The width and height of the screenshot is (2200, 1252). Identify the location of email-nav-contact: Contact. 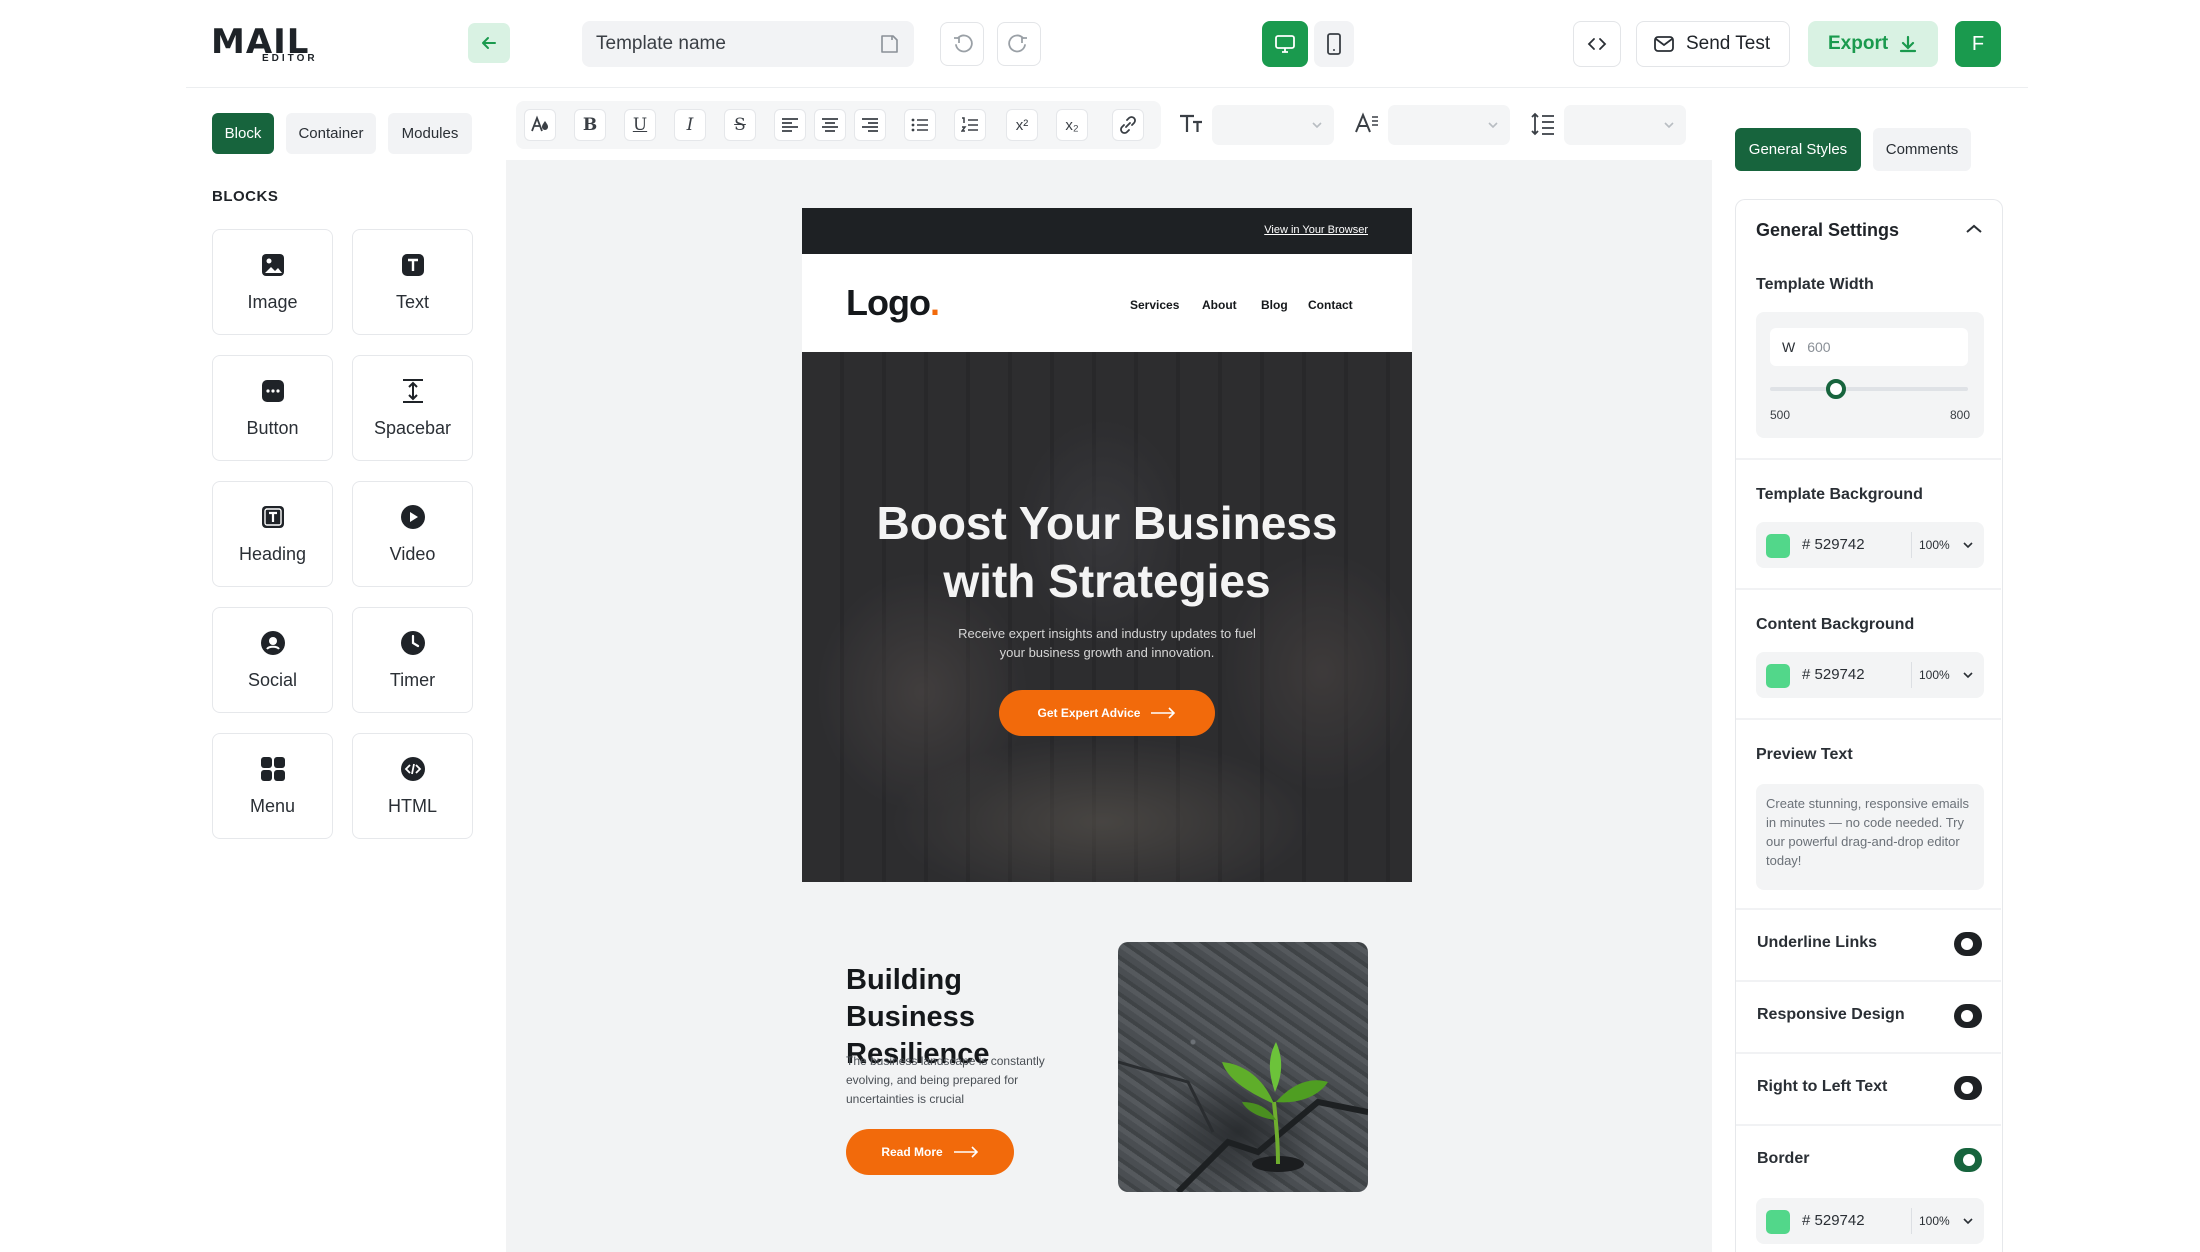
(1330, 305).